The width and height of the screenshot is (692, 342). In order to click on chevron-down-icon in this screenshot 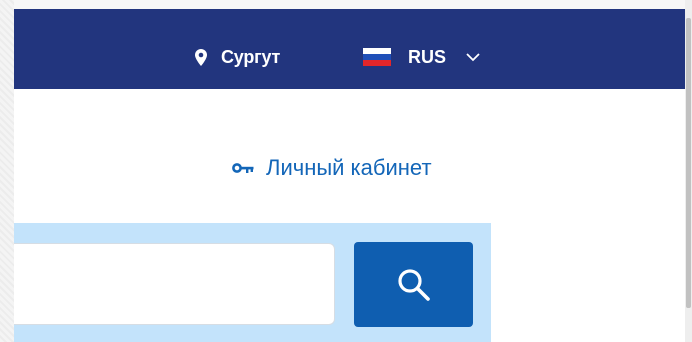, I will do `click(473, 56)`.